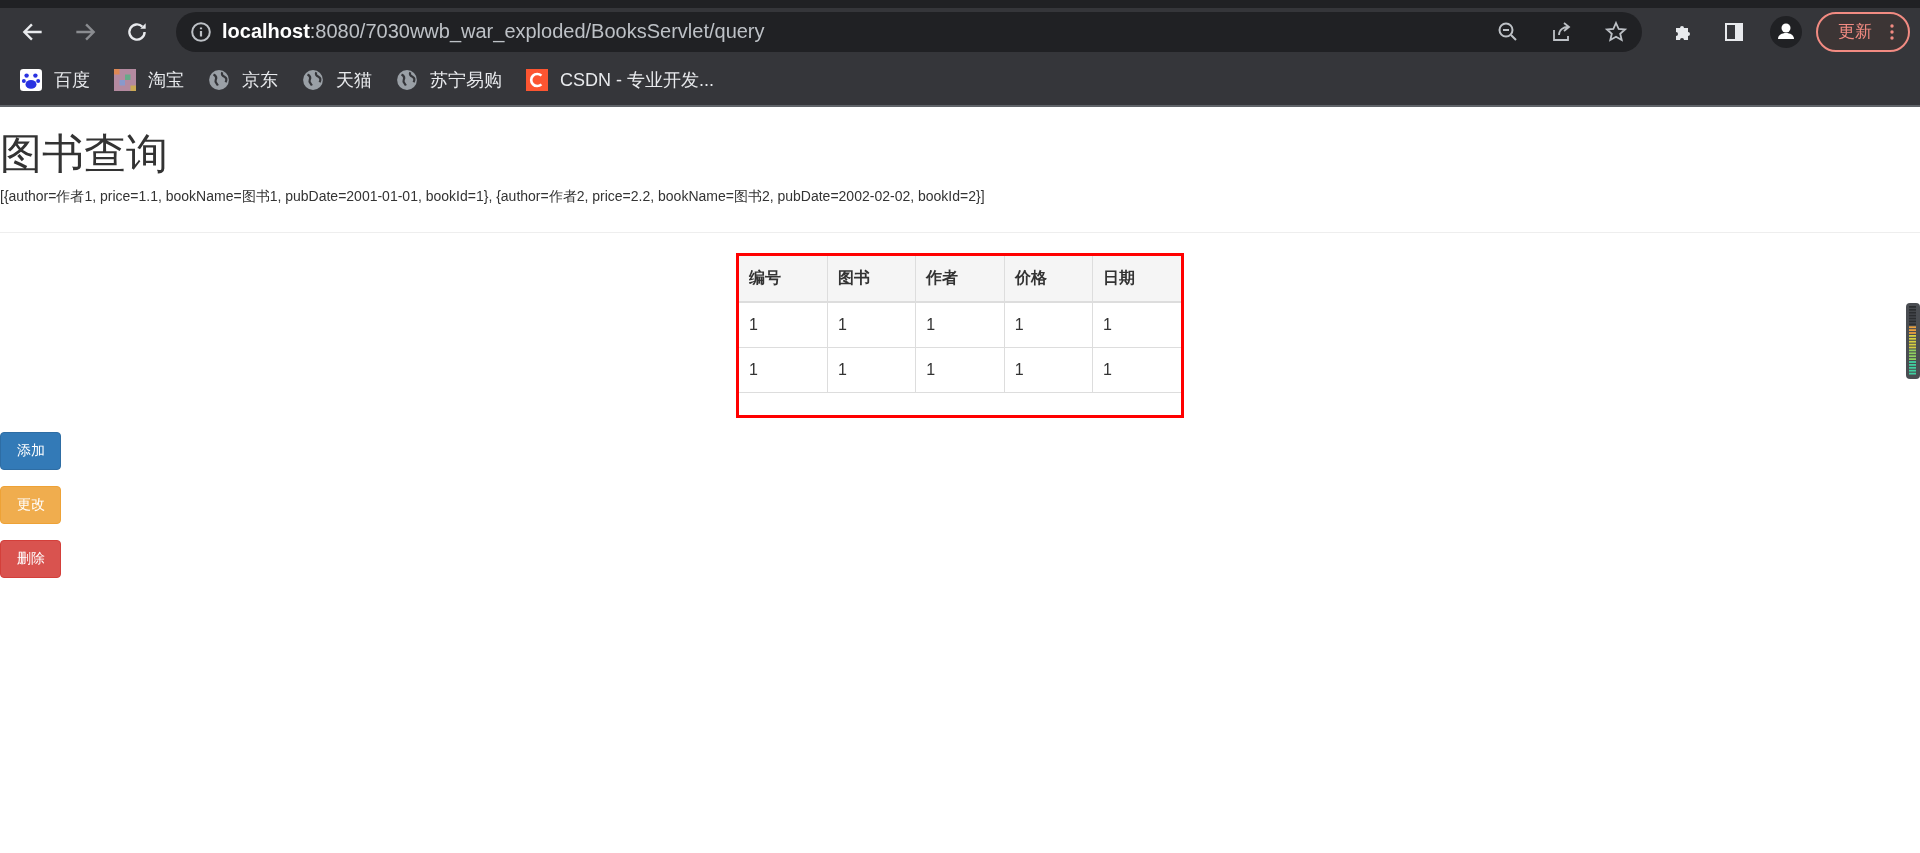 This screenshot has height=853, width=1920. What do you see at coordinates (1863, 31) in the screenshot?
I see `update-button: 更新` at bounding box center [1863, 31].